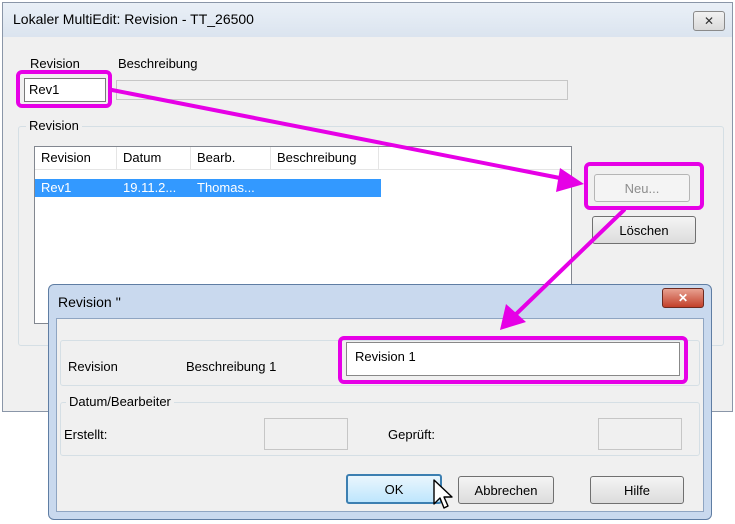  Describe the element at coordinates (341, 135) in the screenshot. I see `arrow-to-neu` at that location.